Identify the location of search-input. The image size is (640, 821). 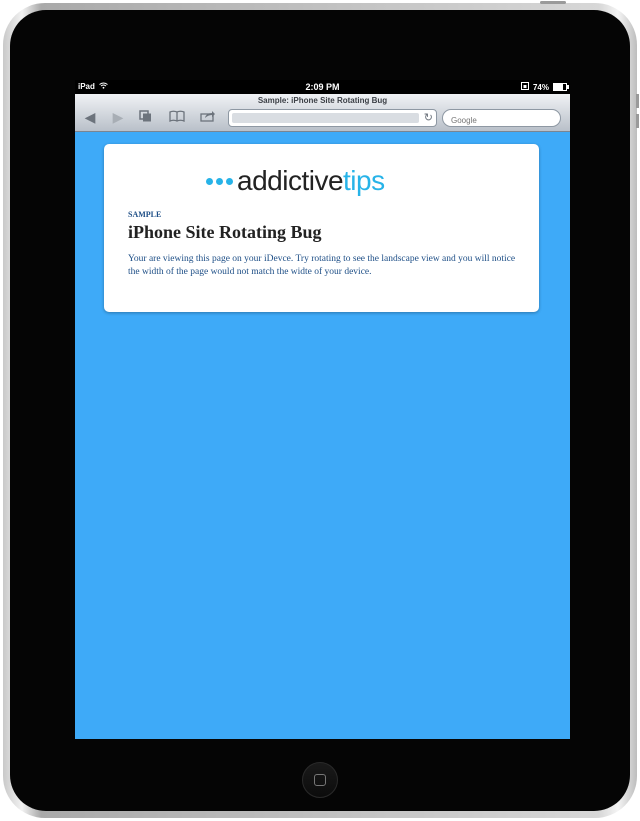
(501, 120).